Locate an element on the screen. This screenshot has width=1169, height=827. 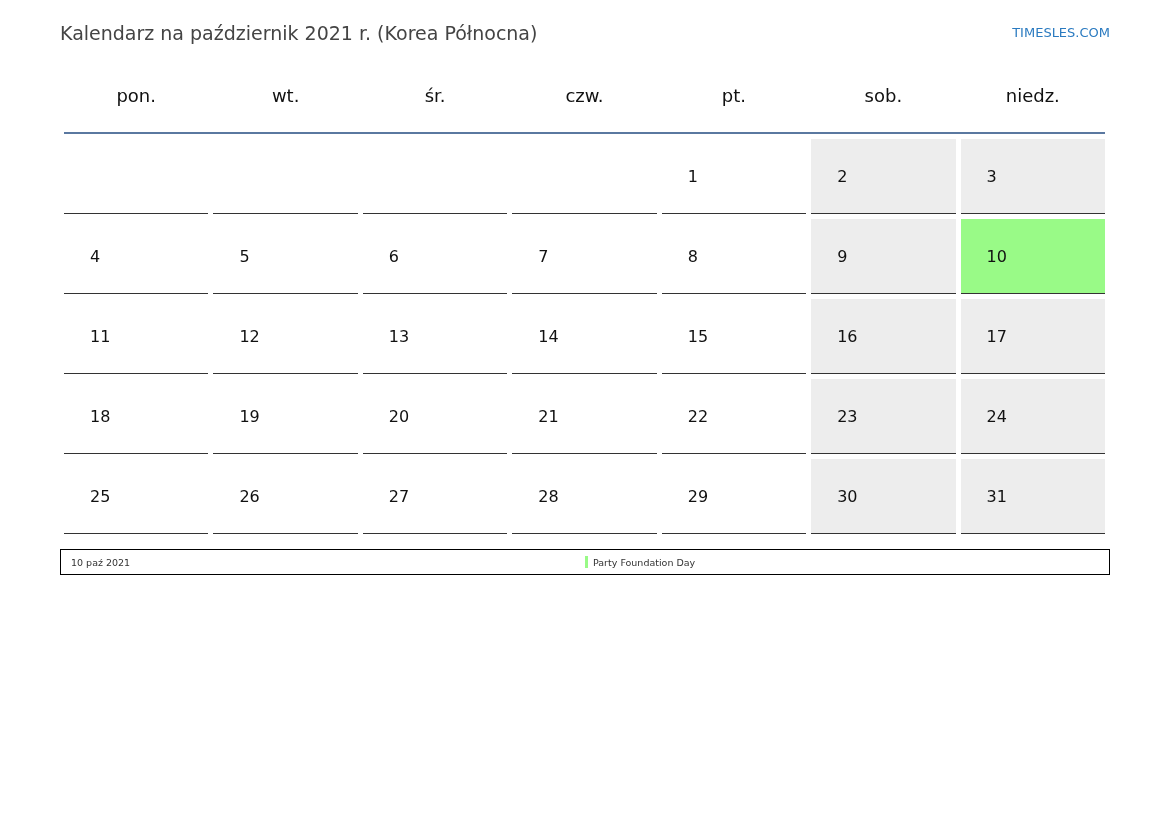
day-number: 4 is located at coordinates (95, 256).